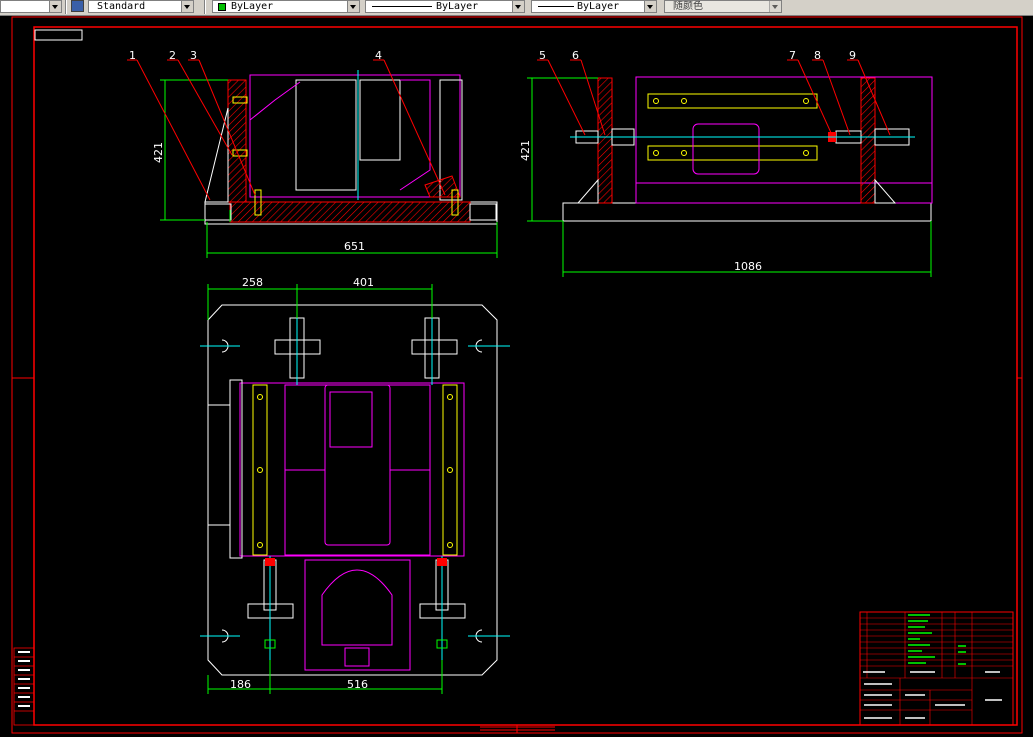 The image size is (1033, 737). What do you see at coordinates (378, 55) in the screenshot?
I see `balloon-4: 4` at bounding box center [378, 55].